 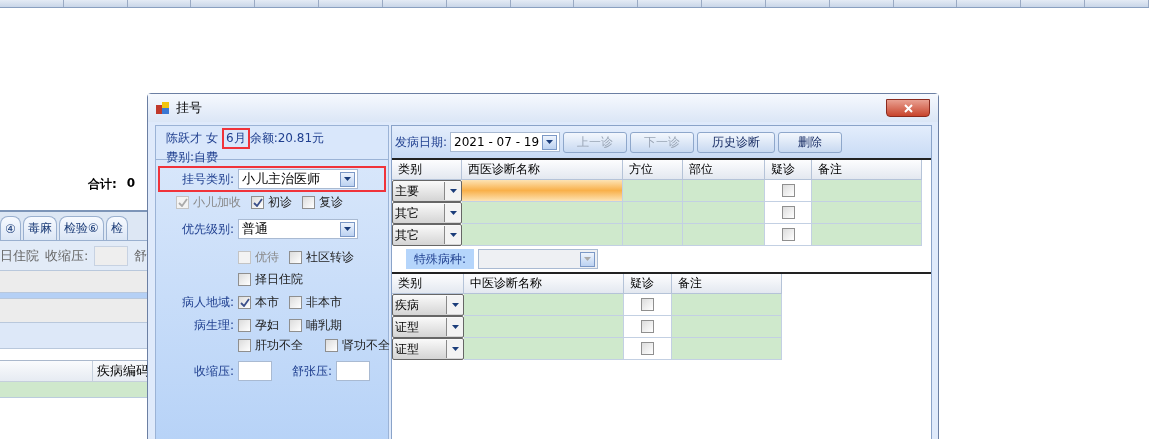 I want to click on total-value: 0, so click(x=131, y=184).